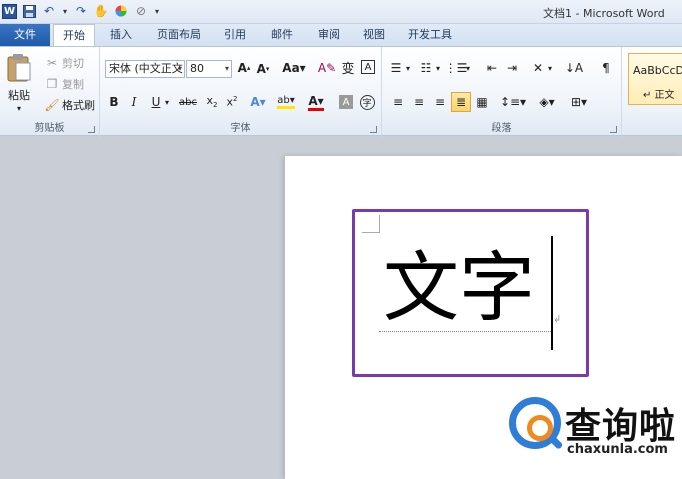 This screenshot has height=479, width=682. I want to click on justify-button: ≣, so click(461, 102).